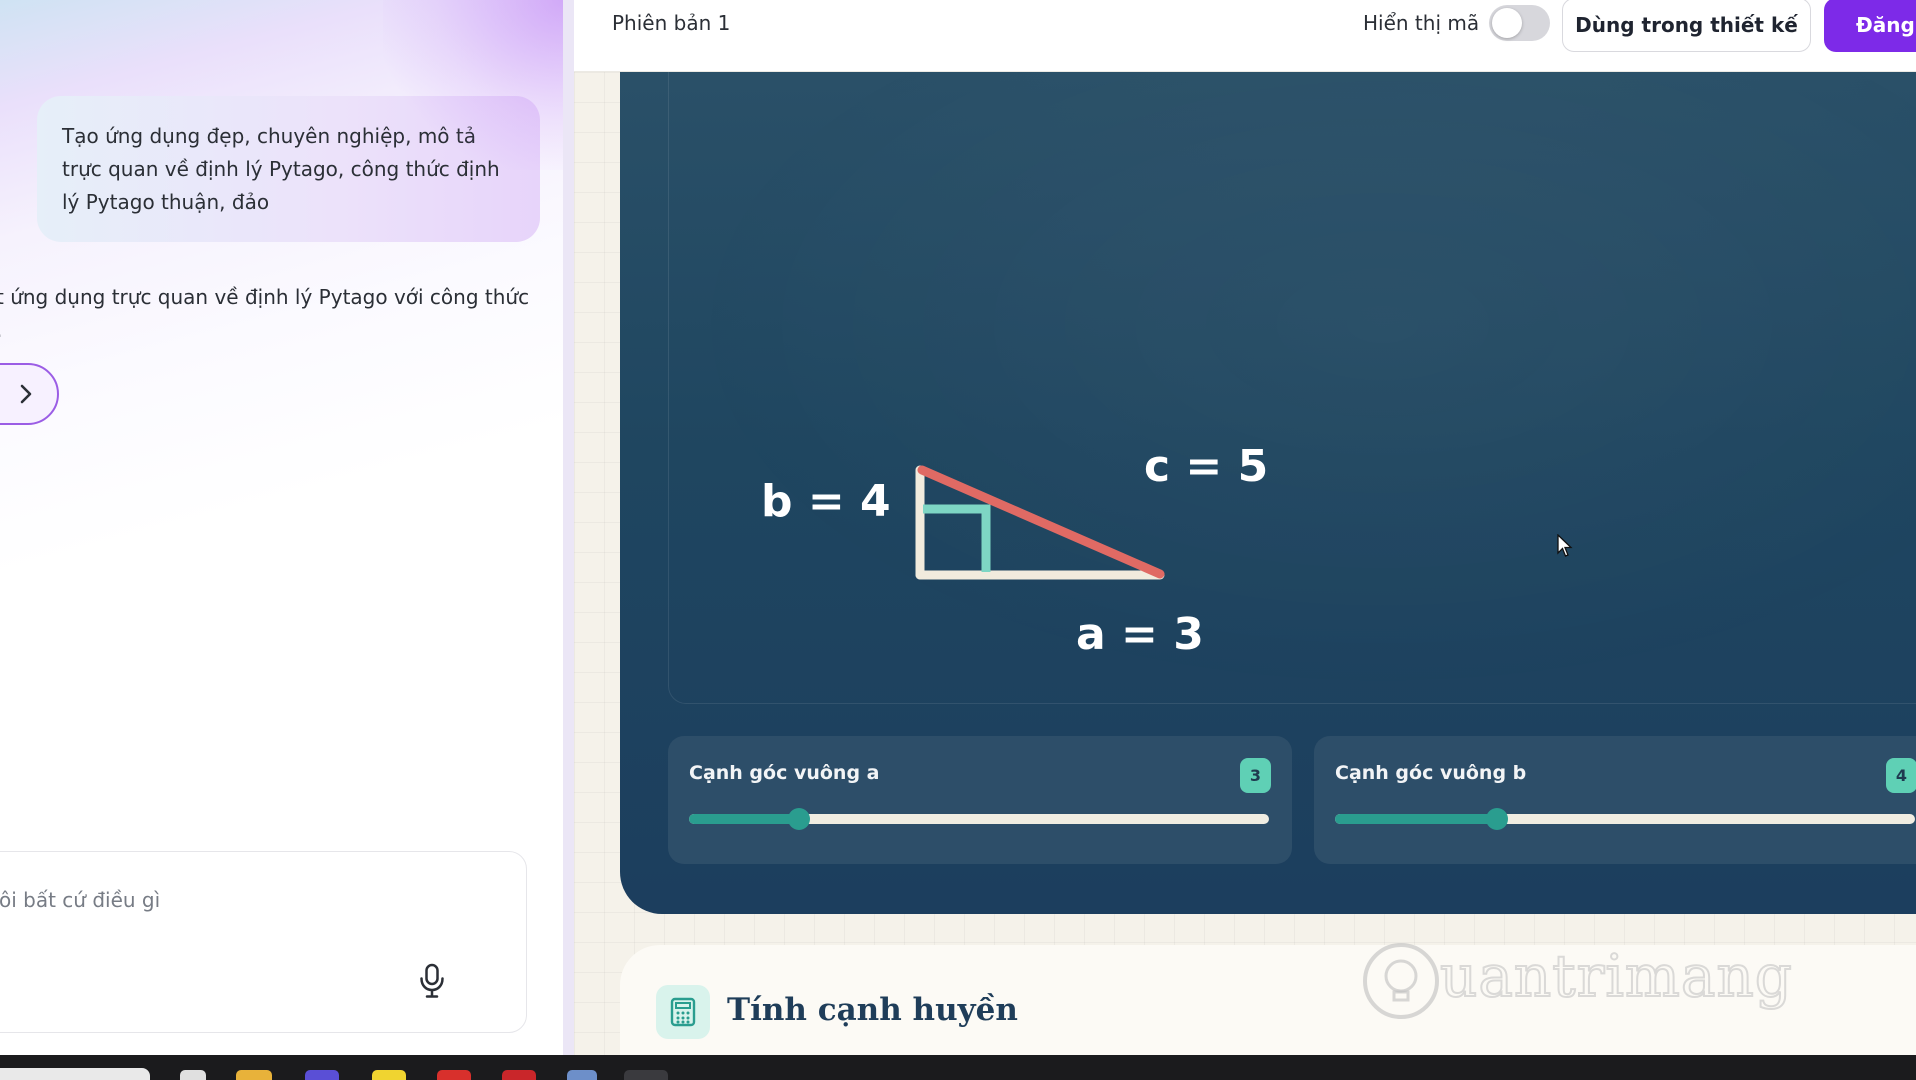 The image size is (1916, 1080). Describe the element at coordinates (1901, 775) in the screenshot. I see `slider-b-value-badge: 4` at that location.